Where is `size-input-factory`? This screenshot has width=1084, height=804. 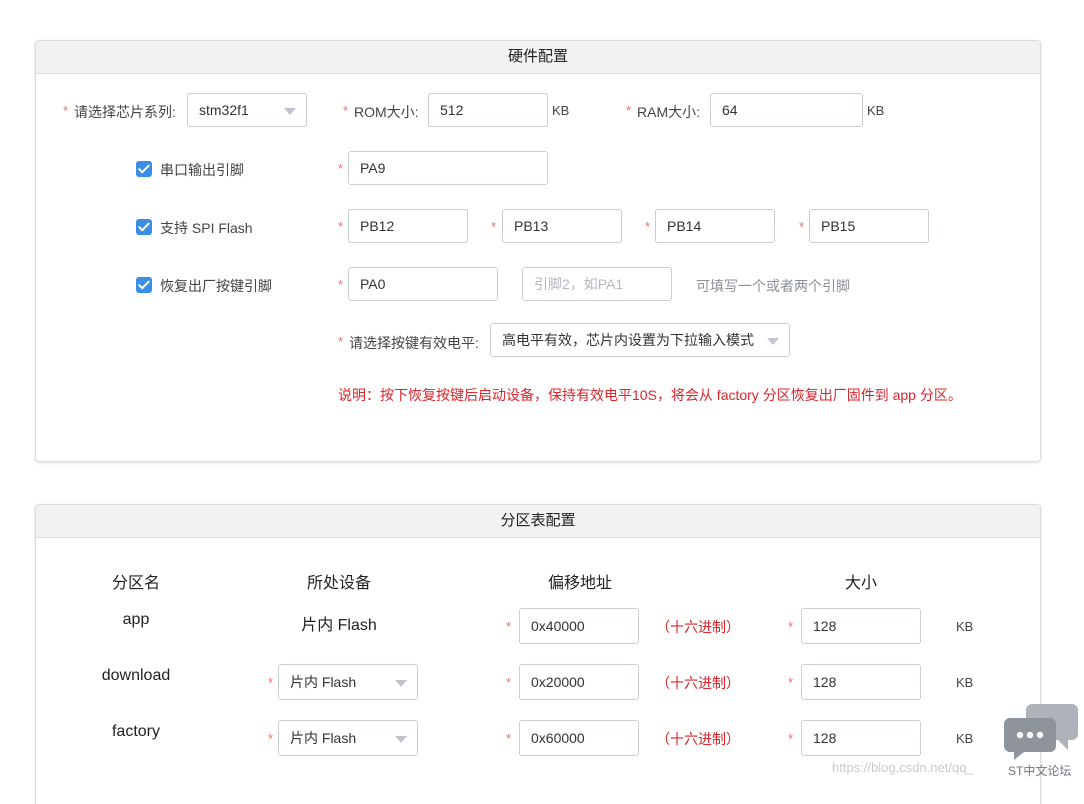
size-input-factory is located at coordinates (861, 738).